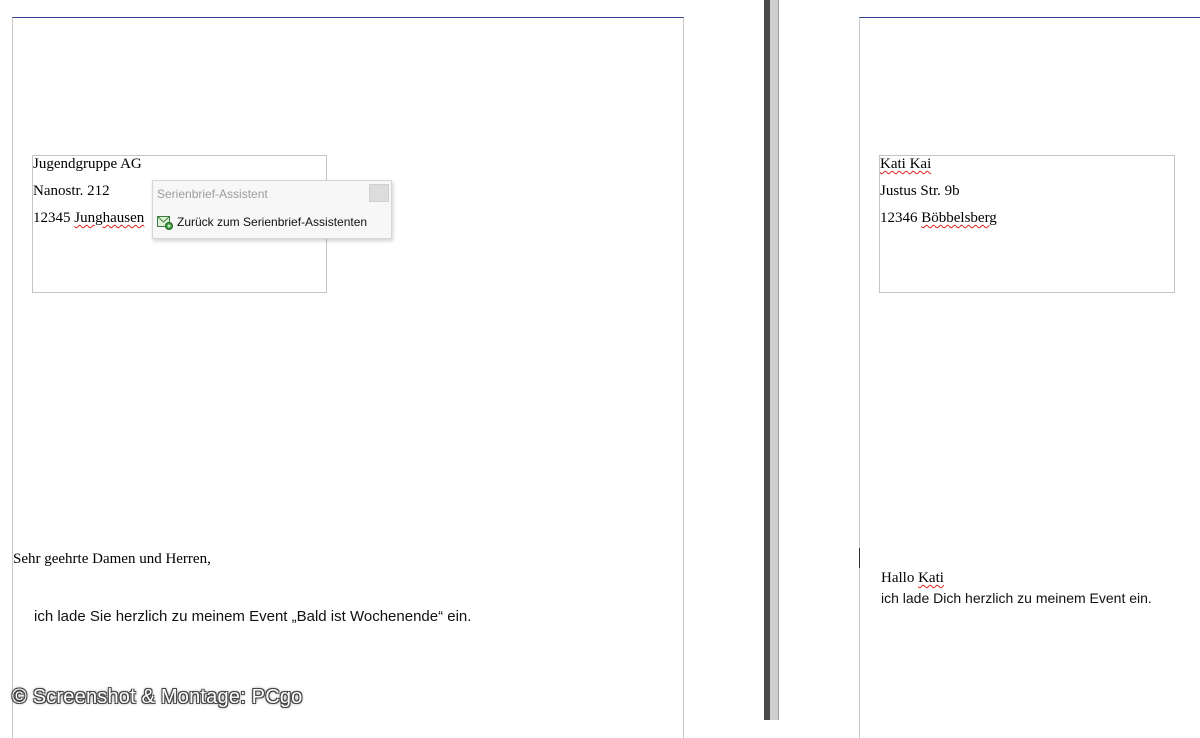 This screenshot has width=1200, height=738. What do you see at coordinates (379, 193) in the screenshot?
I see `popup-close-button` at bounding box center [379, 193].